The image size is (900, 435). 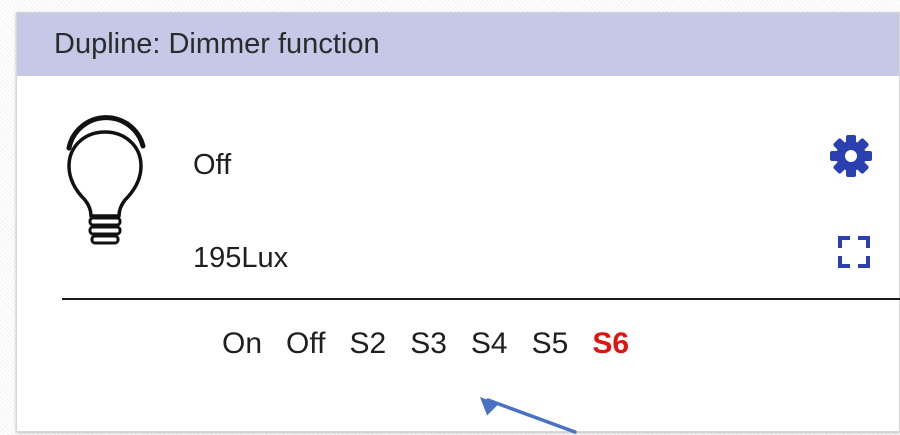 What do you see at coordinates (528, 415) in the screenshot?
I see `pointer-arrow-icon` at bounding box center [528, 415].